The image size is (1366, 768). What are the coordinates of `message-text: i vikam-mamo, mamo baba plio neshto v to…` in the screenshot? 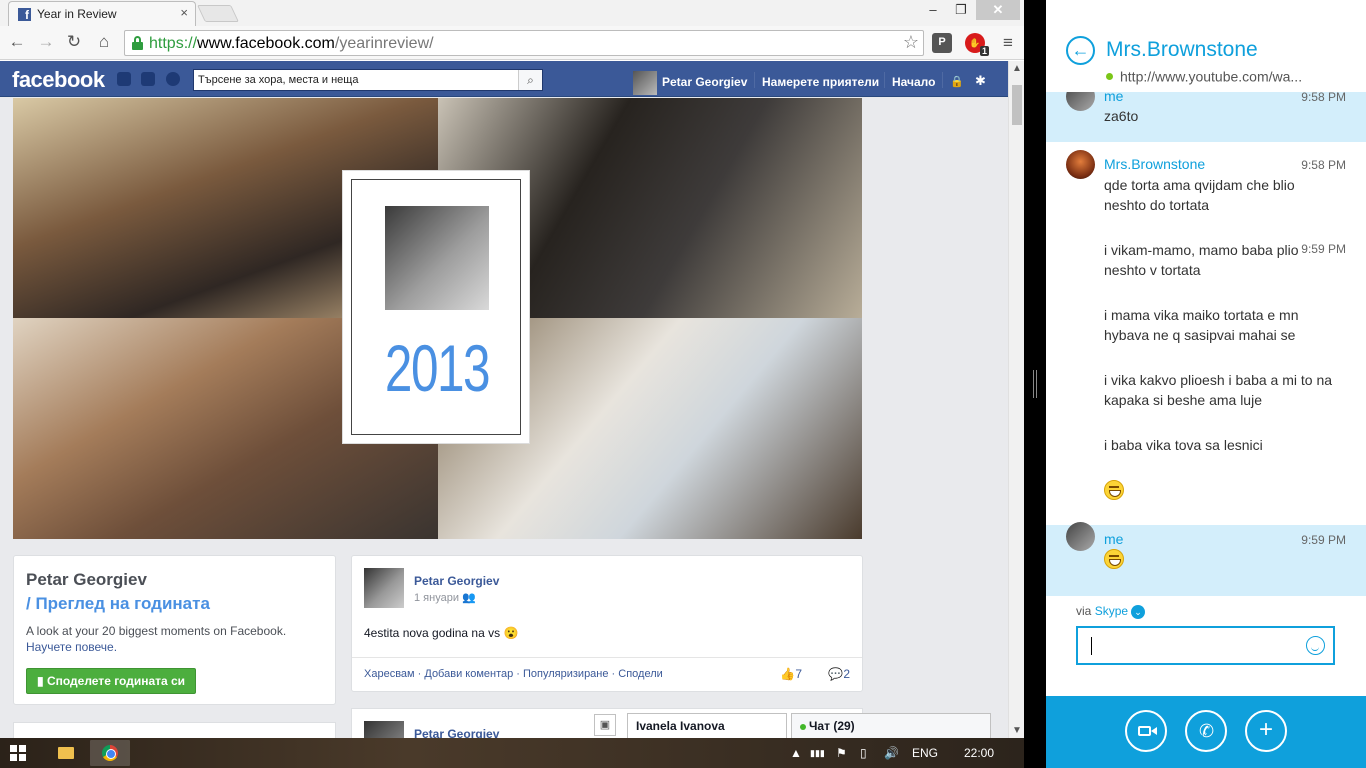 It's located at (1201, 260).